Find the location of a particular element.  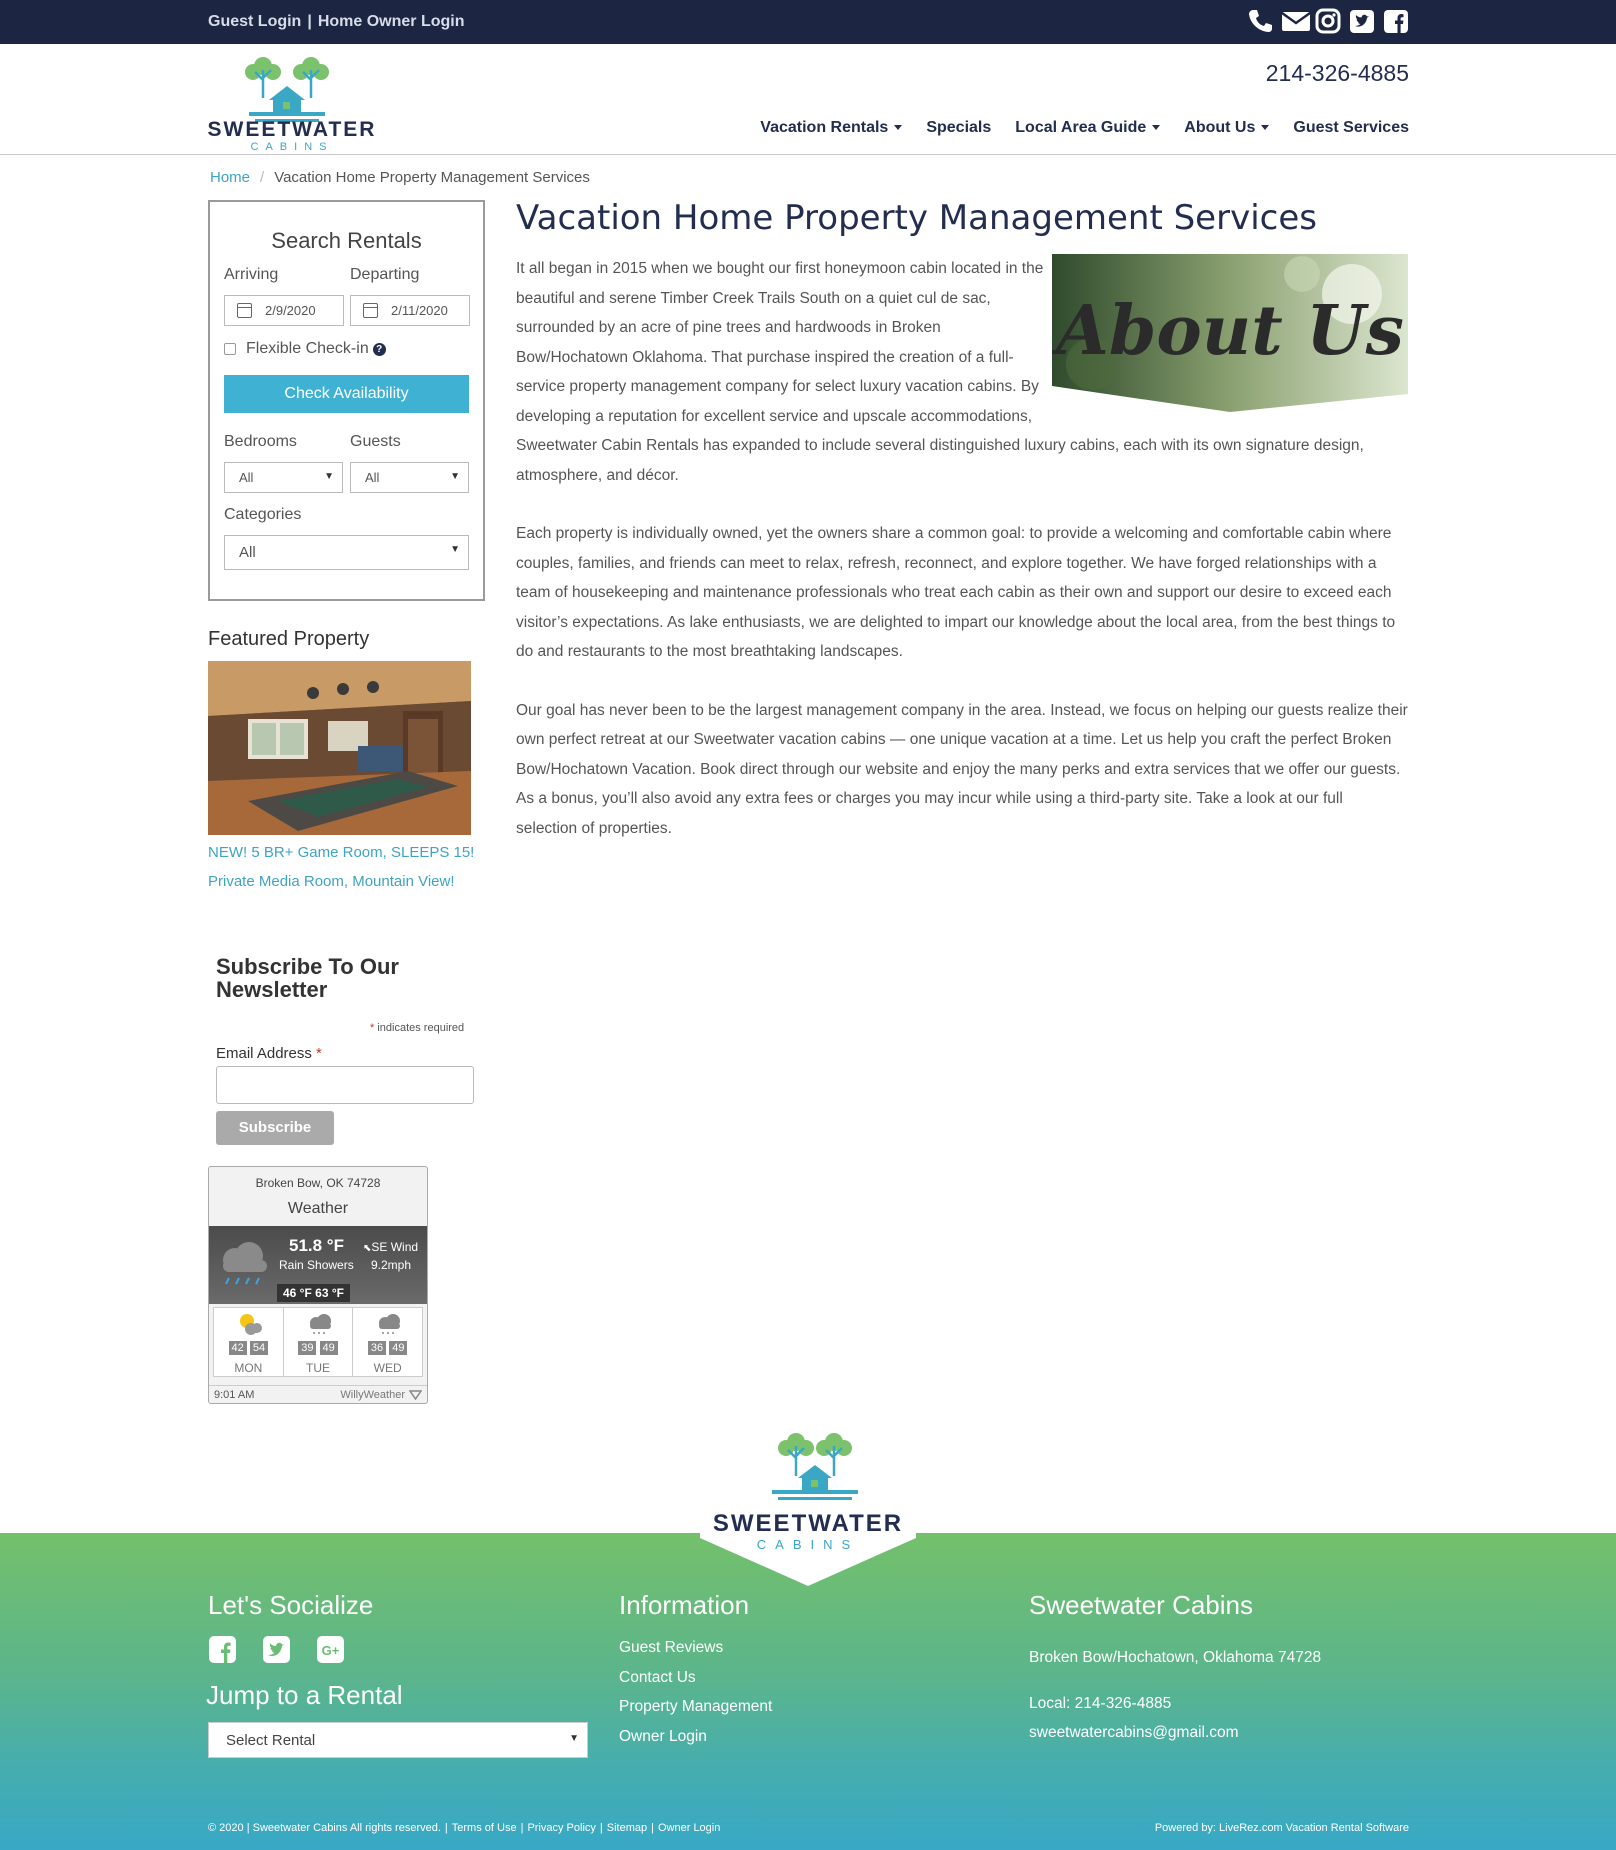

home-owner-login-link: Home Owner Login is located at coordinates (391, 21).